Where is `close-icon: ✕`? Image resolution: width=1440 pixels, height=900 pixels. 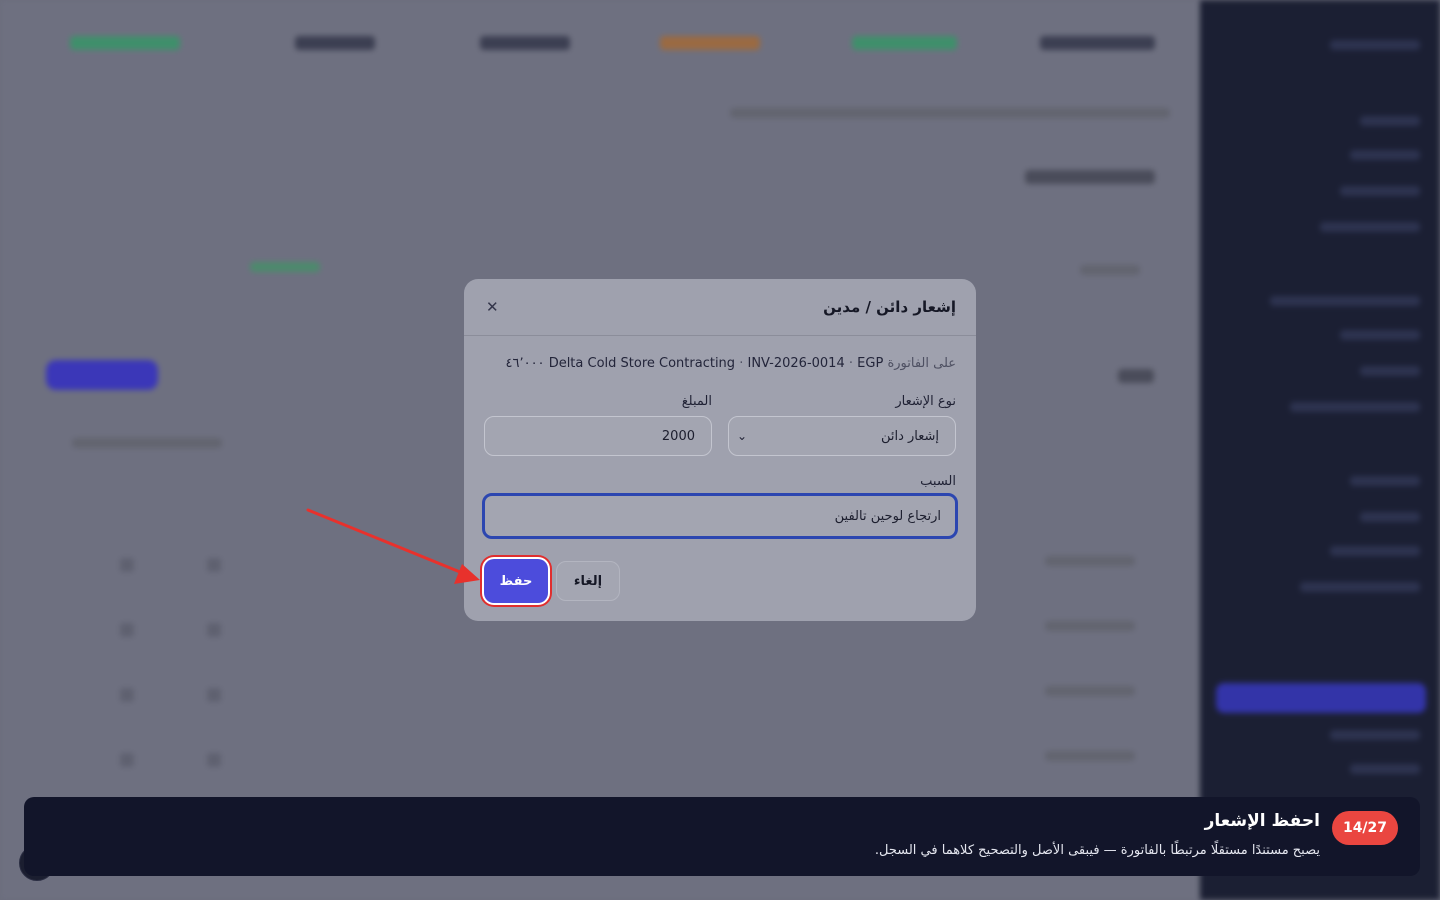
close-icon: ✕ is located at coordinates (492, 307).